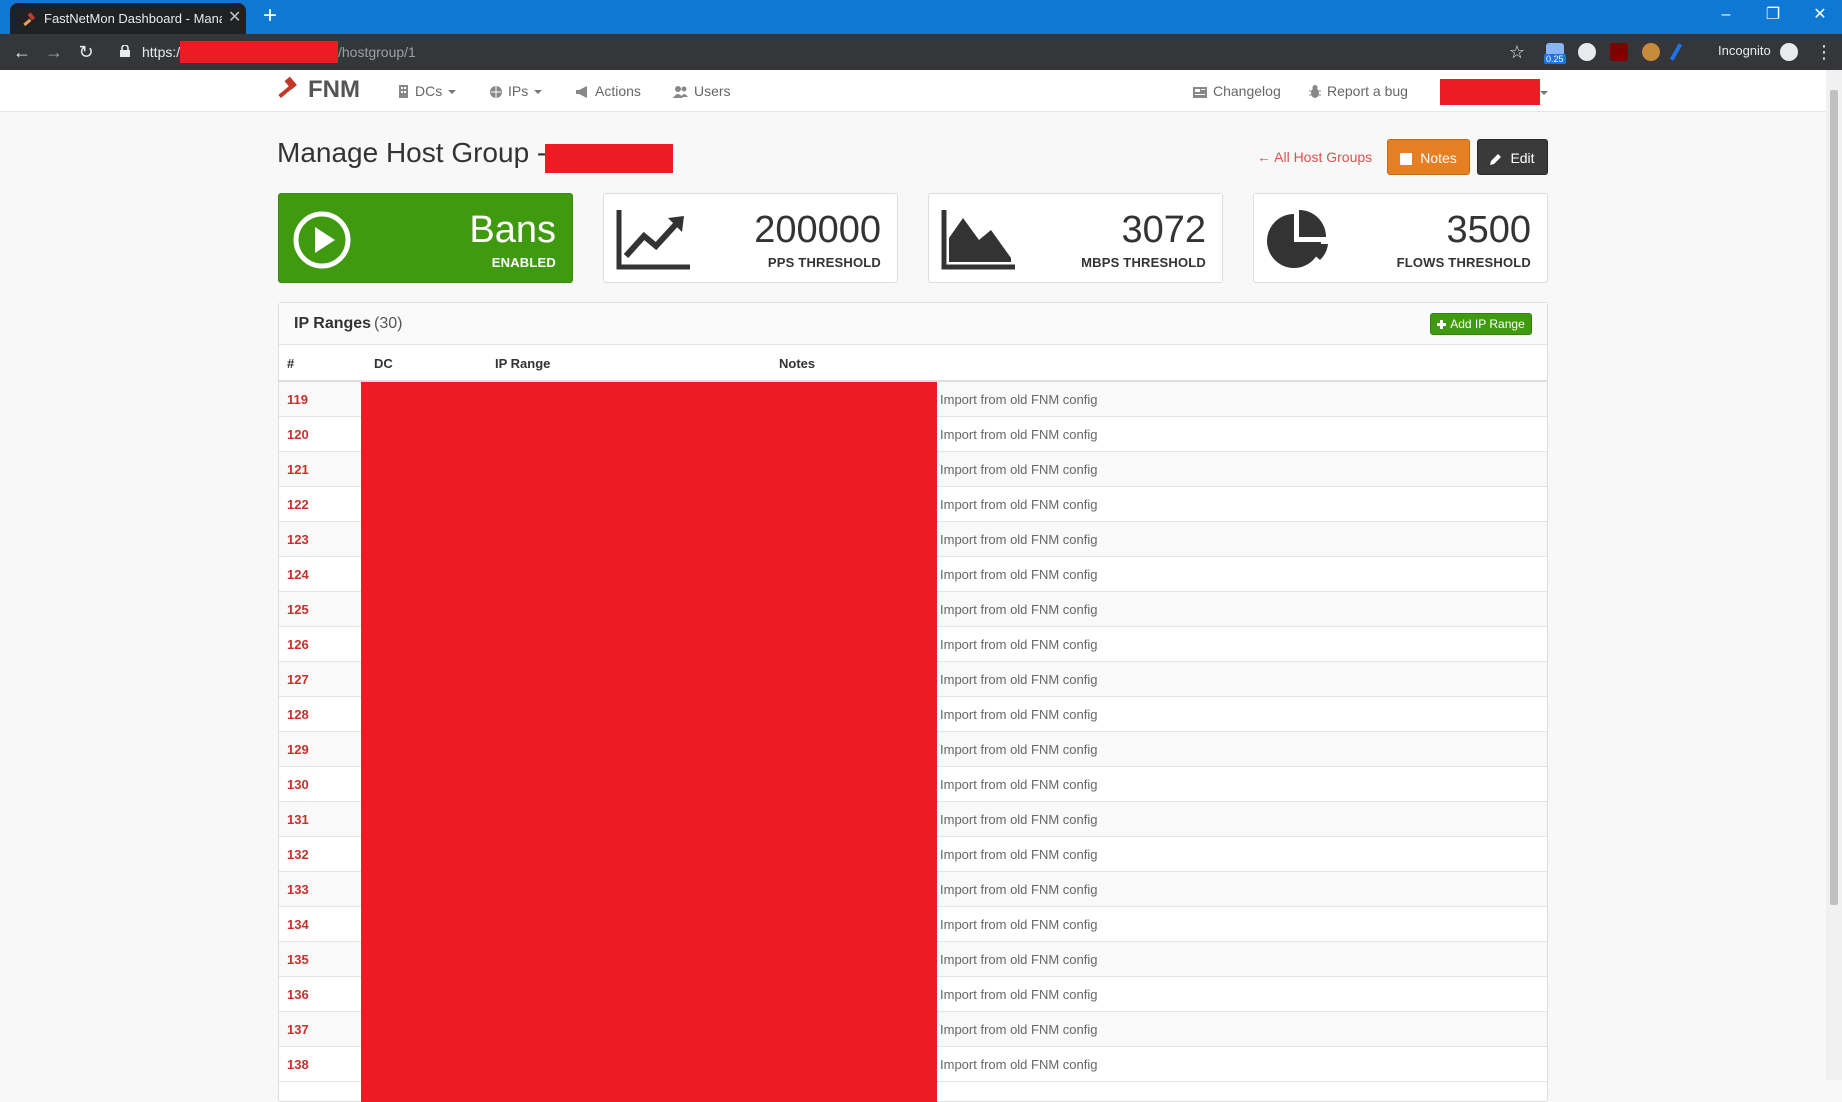 Image resolution: width=1842 pixels, height=1102 pixels. I want to click on row-id-link: 124, so click(298, 574).